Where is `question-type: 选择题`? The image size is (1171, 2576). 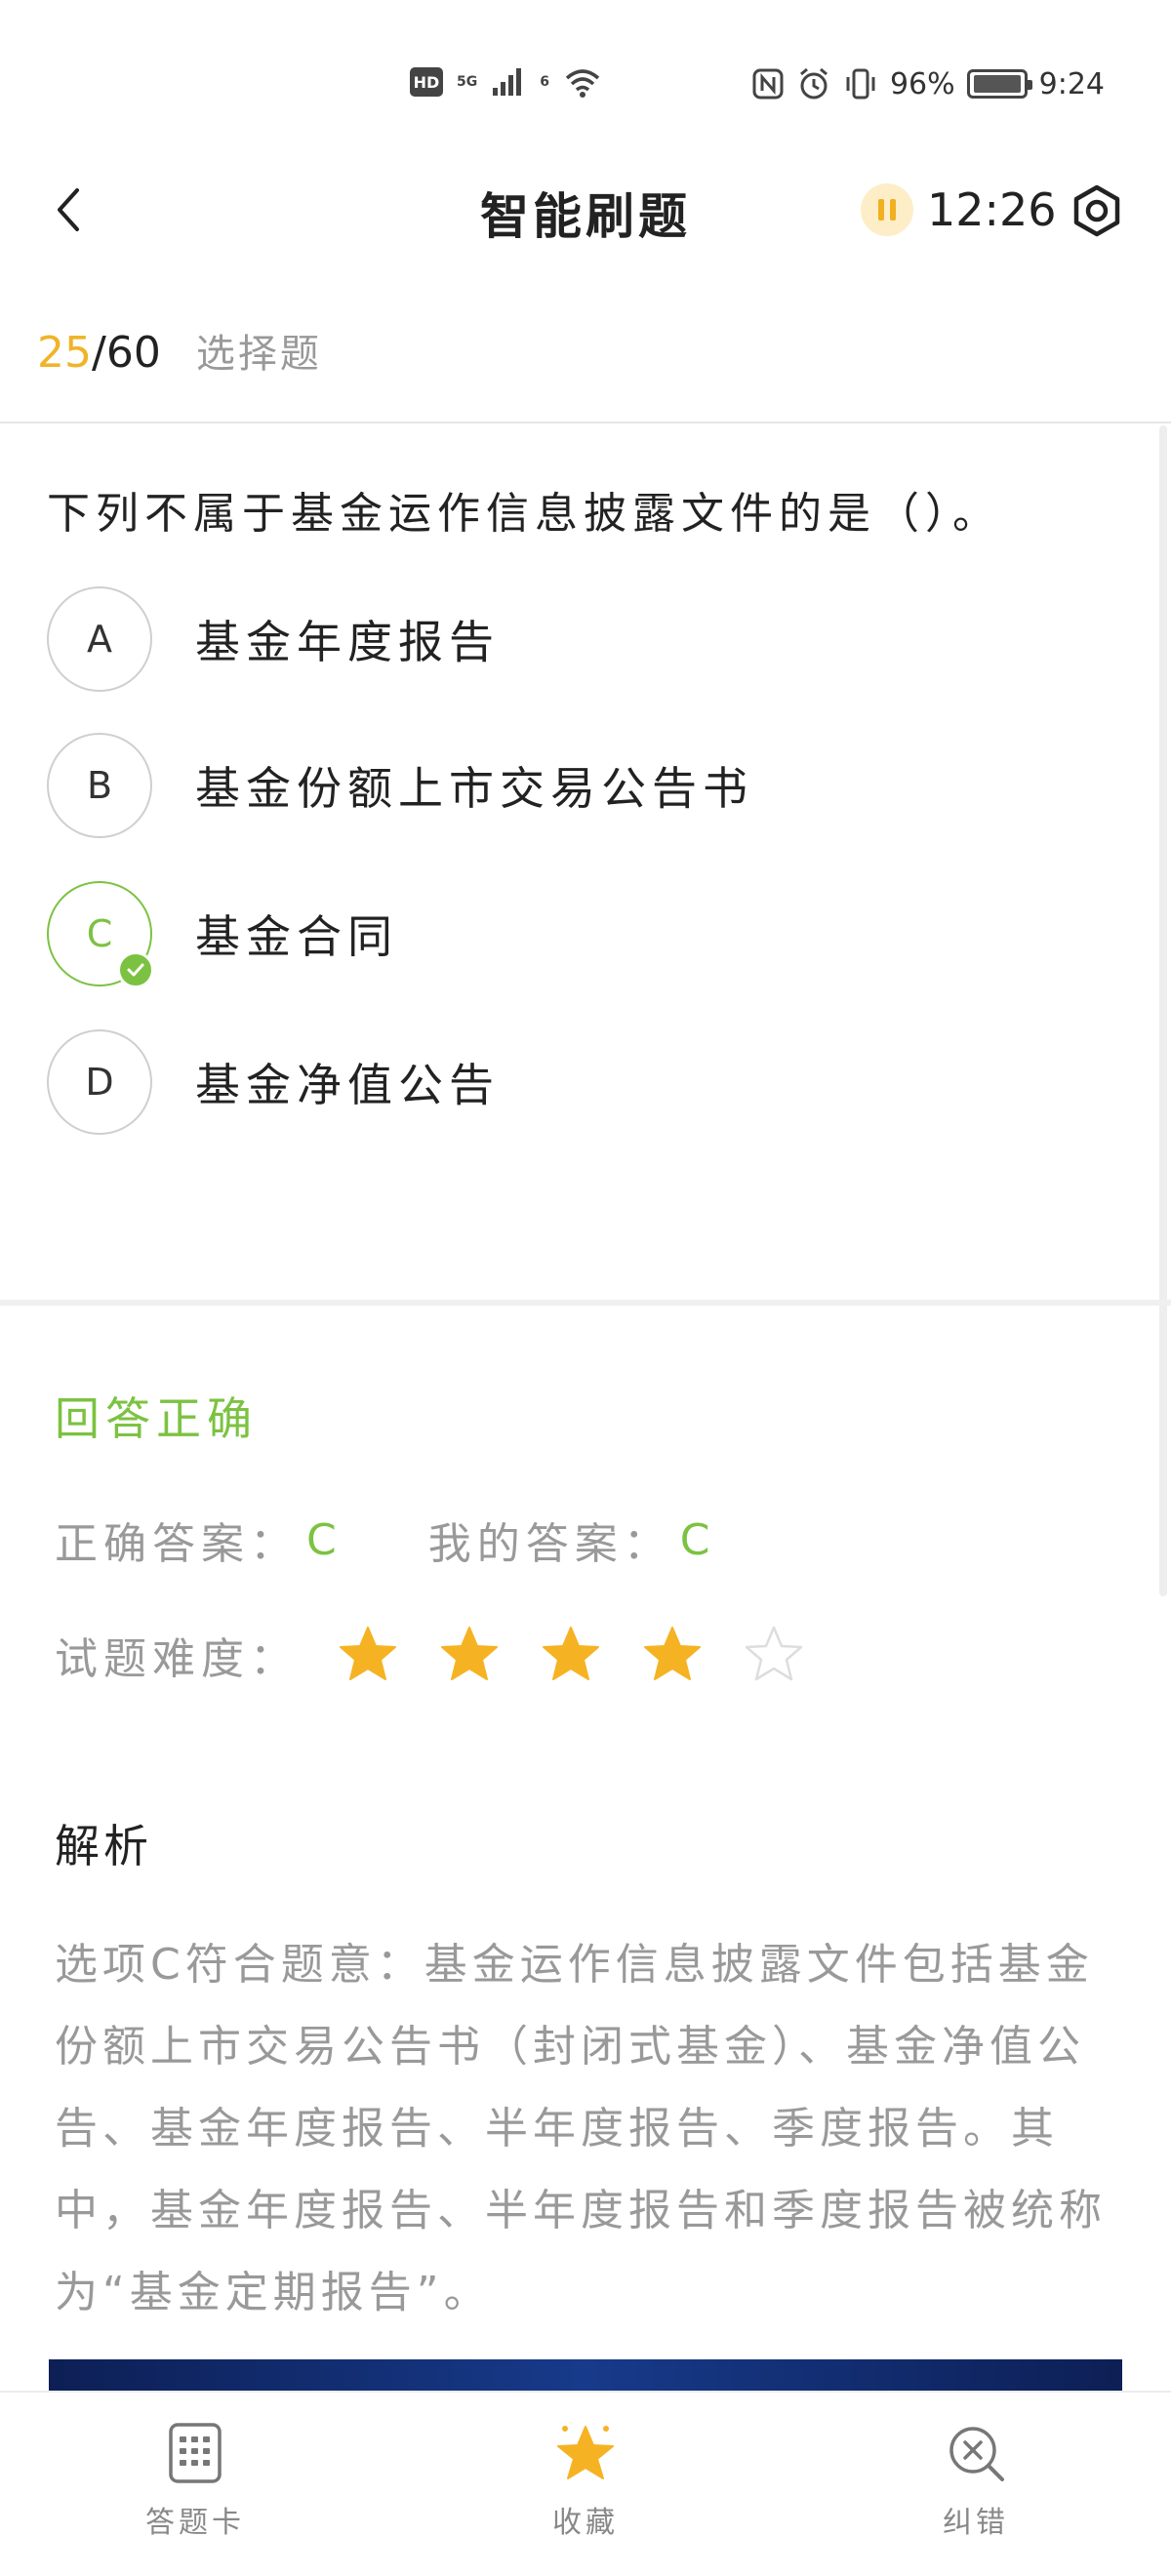
question-type: 选择题 is located at coordinates (258, 354).